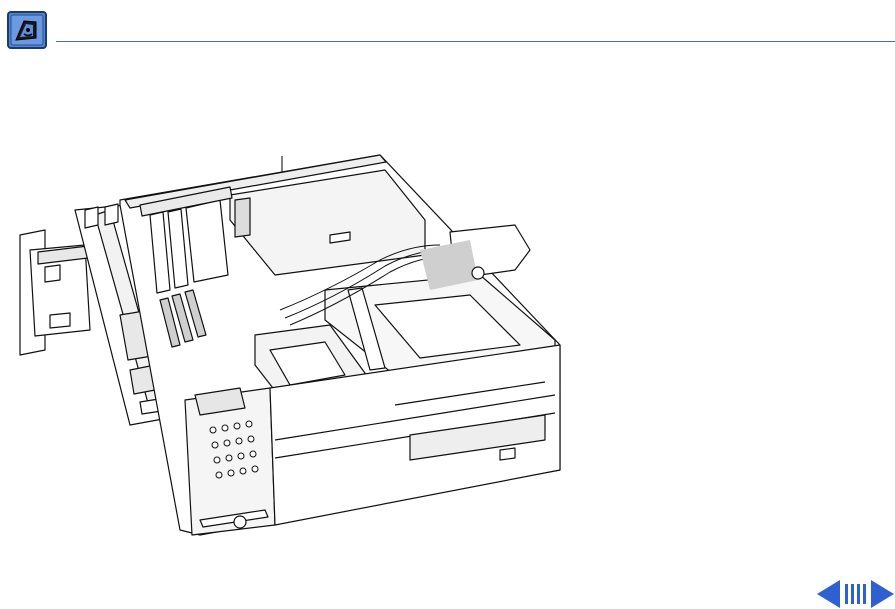 The height and width of the screenshot is (609, 895). Describe the element at coordinates (475, 41) in the screenshot. I see `header-rule` at that location.